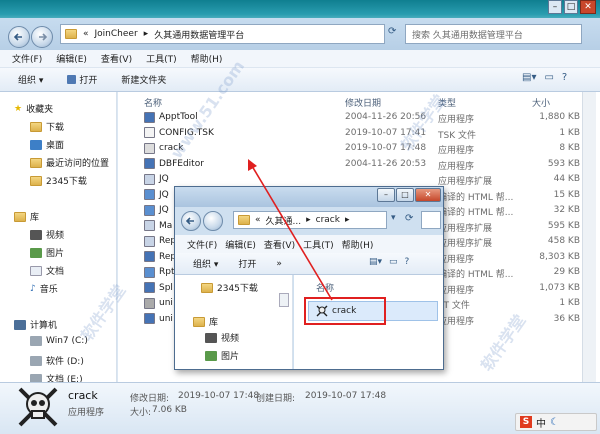 The height and width of the screenshot is (434, 600). What do you see at coordinates (159, 272) in the screenshot?
I see `file-row: Rpt` at bounding box center [159, 272].